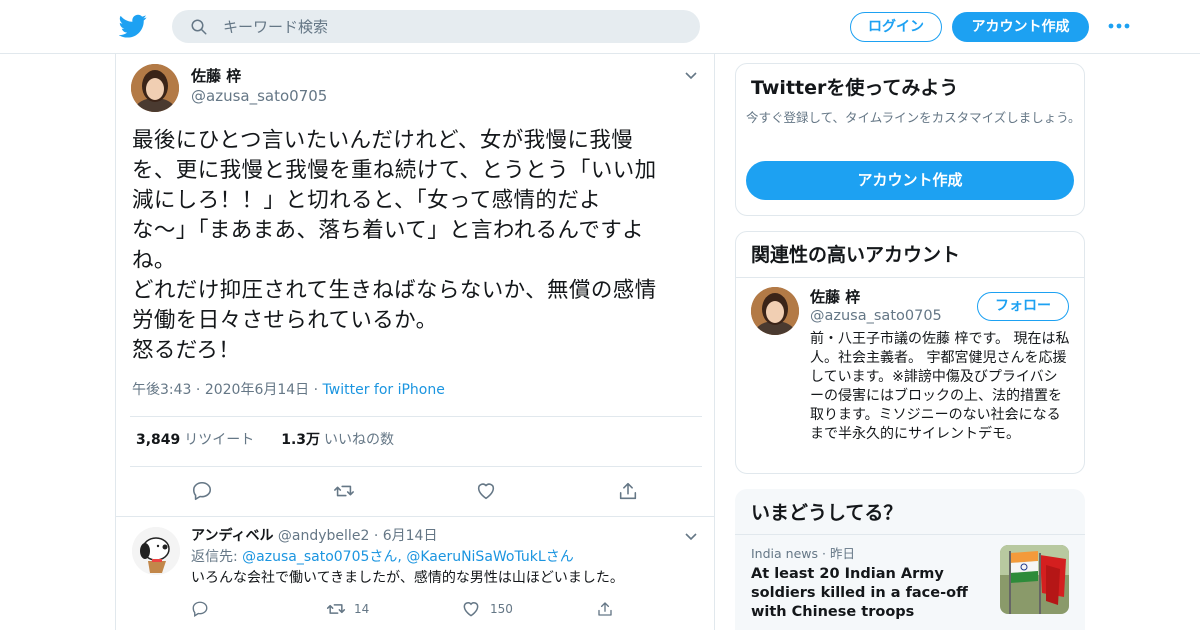  I want to click on tweet-meta: 午後3:43 · 2020年6月14日 · Twitter for iPhone, so click(288, 390).